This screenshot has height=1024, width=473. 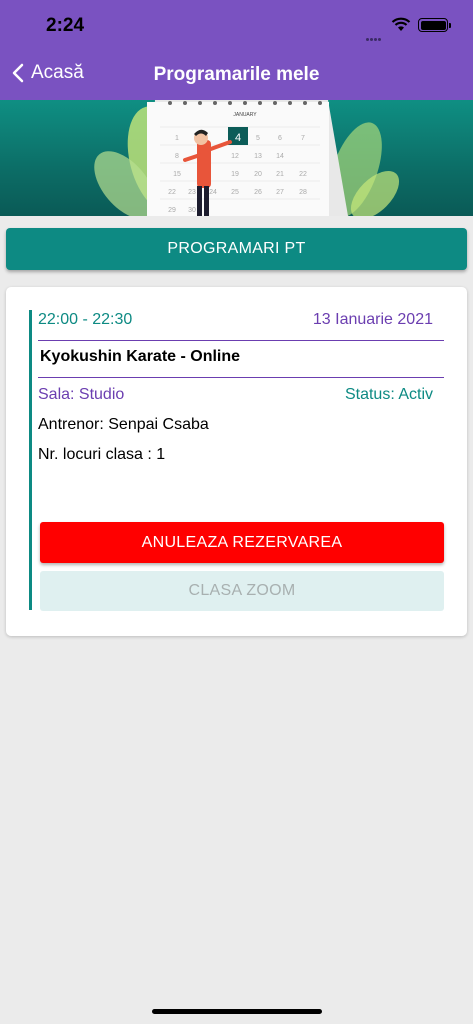 What do you see at coordinates (258, 192) in the screenshot?
I see `svg-text: 26` at bounding box center [258, 192].